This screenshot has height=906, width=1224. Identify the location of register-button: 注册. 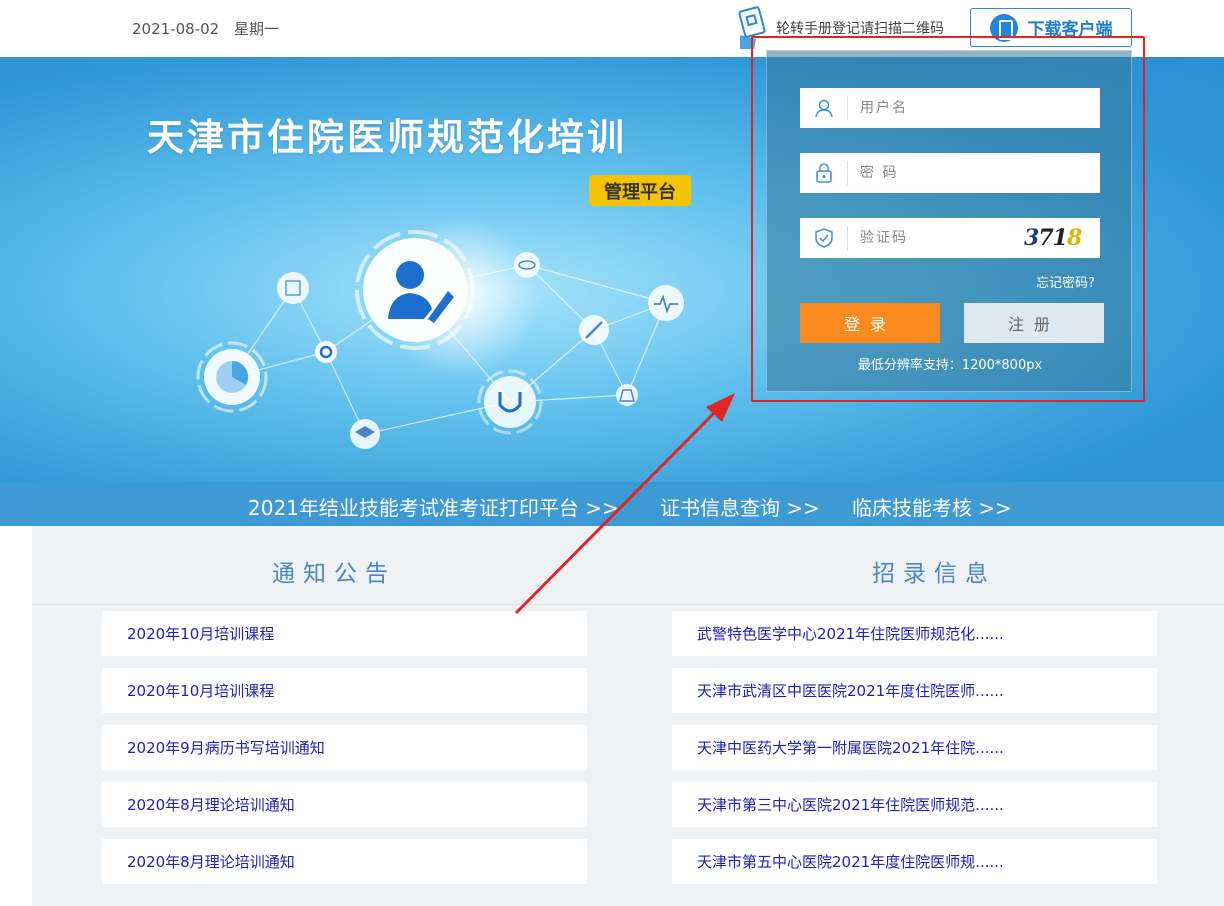
(1034, 323).